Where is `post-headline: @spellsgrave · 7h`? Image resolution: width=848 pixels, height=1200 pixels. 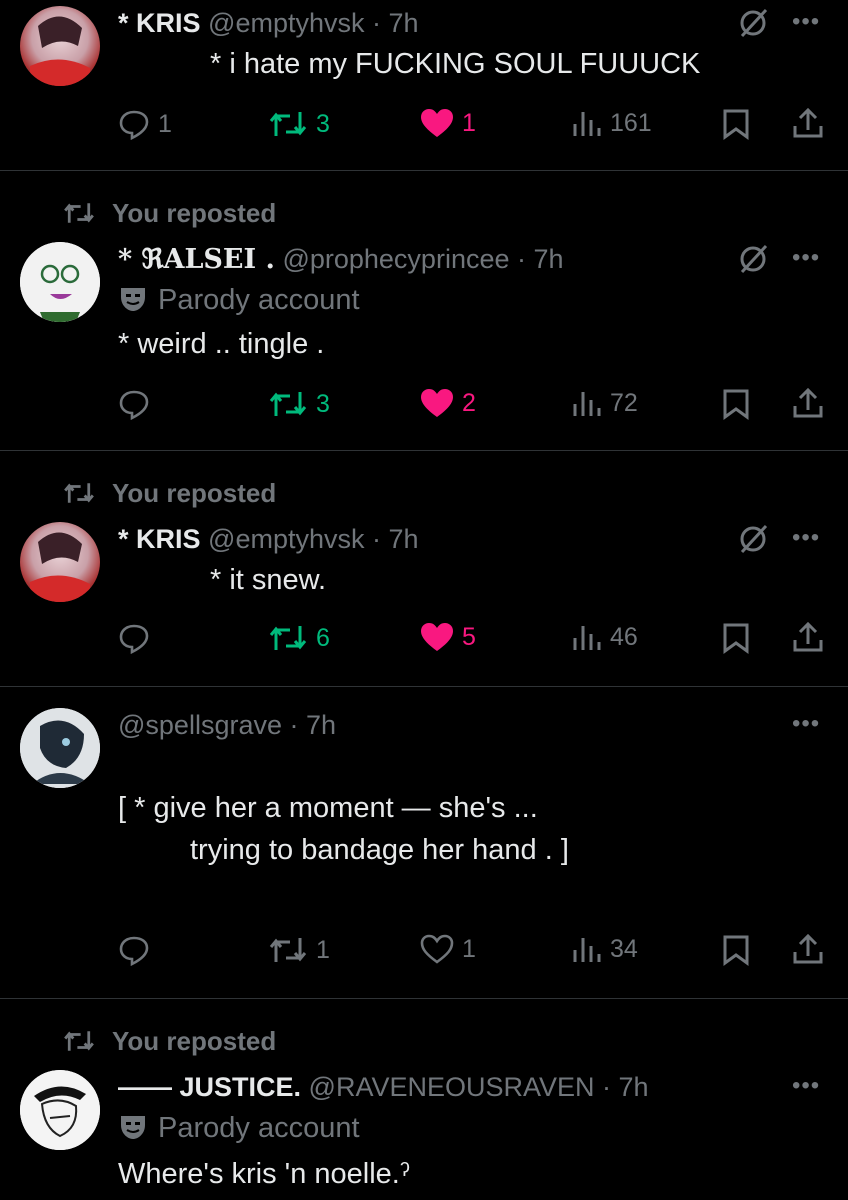
post-headline: @spellsgrave · 7h is located at coordinates (227, 725).